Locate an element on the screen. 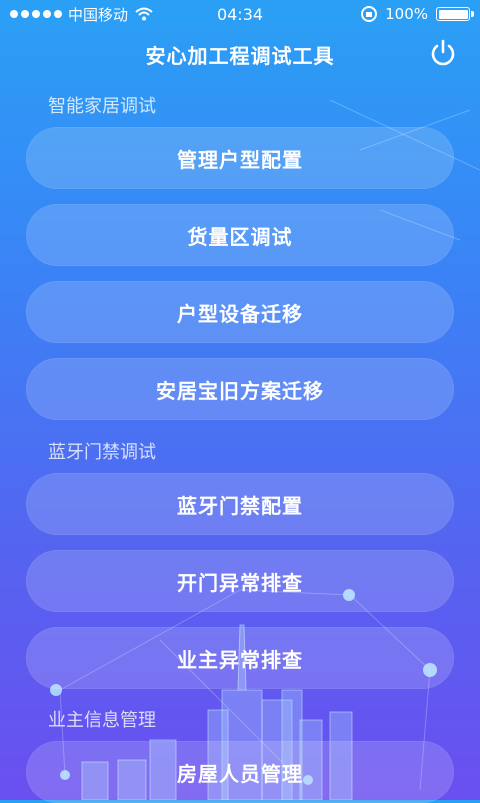  signal-strength-icon is located at coordinates (36, 14).